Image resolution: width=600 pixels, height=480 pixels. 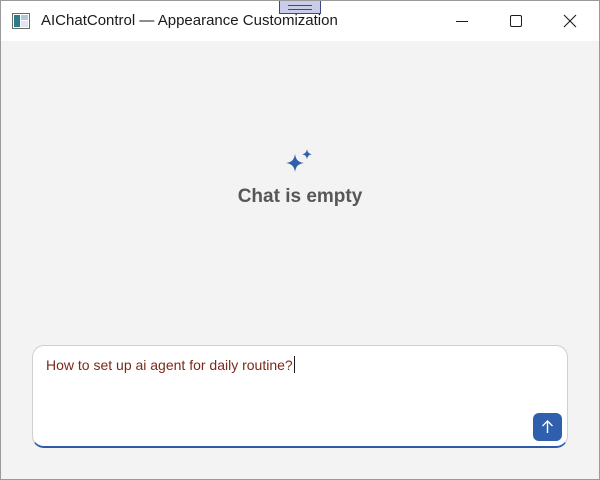 I want to click on close-button, so click(x=570, y=21).